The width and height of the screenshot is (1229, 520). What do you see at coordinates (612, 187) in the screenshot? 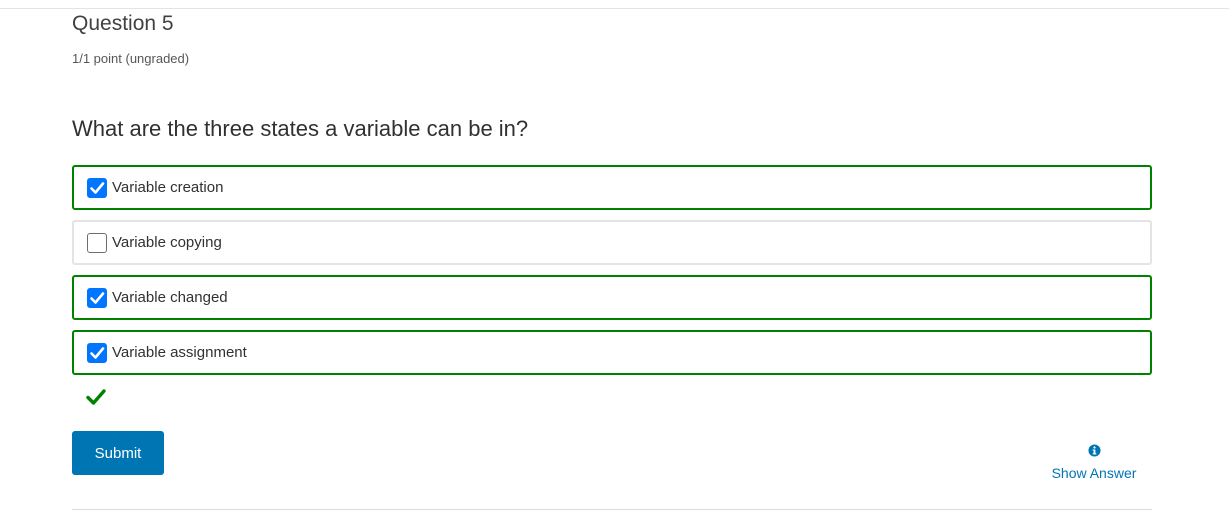
I see `option-variable-creation: Variable creation` at bounding box center [612, 187].